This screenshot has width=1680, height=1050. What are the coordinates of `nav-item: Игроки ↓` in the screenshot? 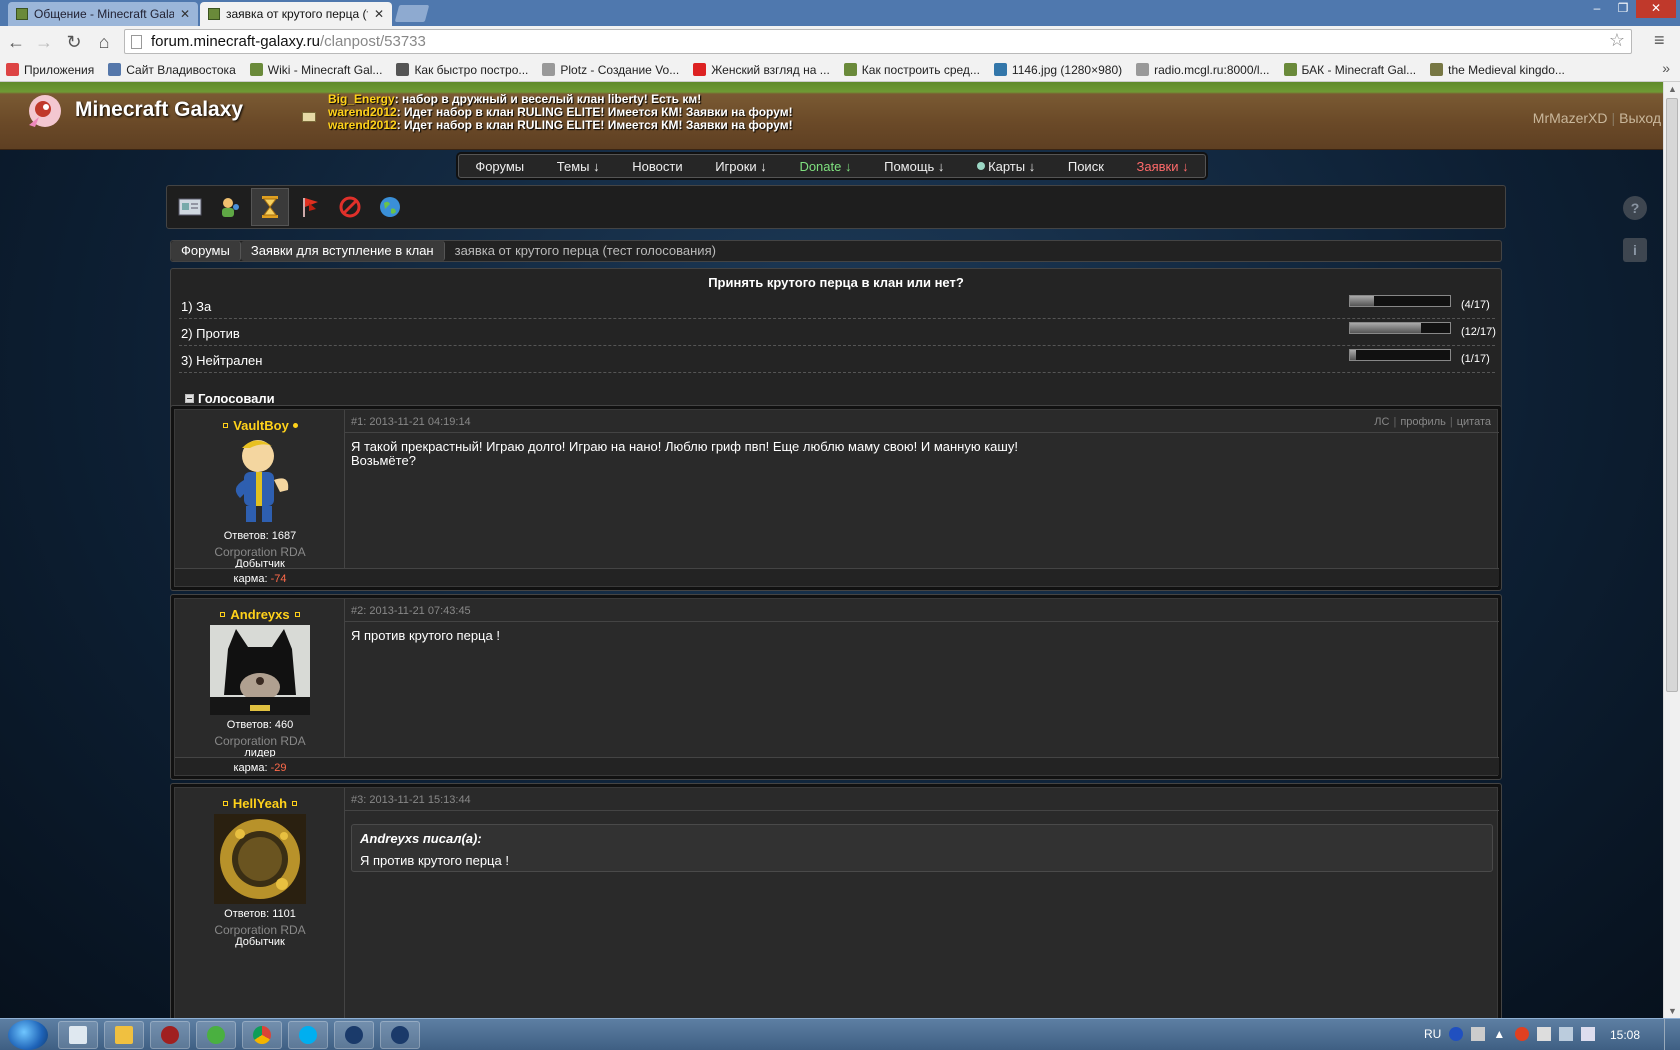 It's located at (741, 166).